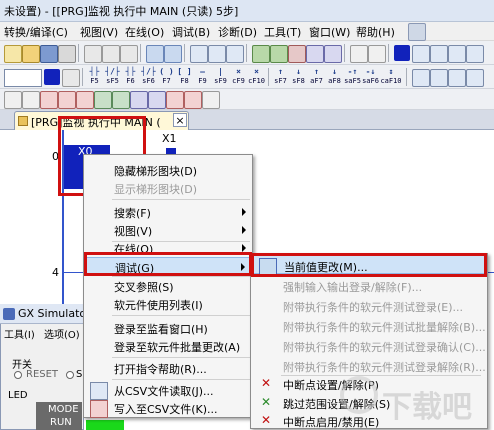 The height and width of the screenshot is (430, 494). I want to click on cut-icon, so click(93, 54).